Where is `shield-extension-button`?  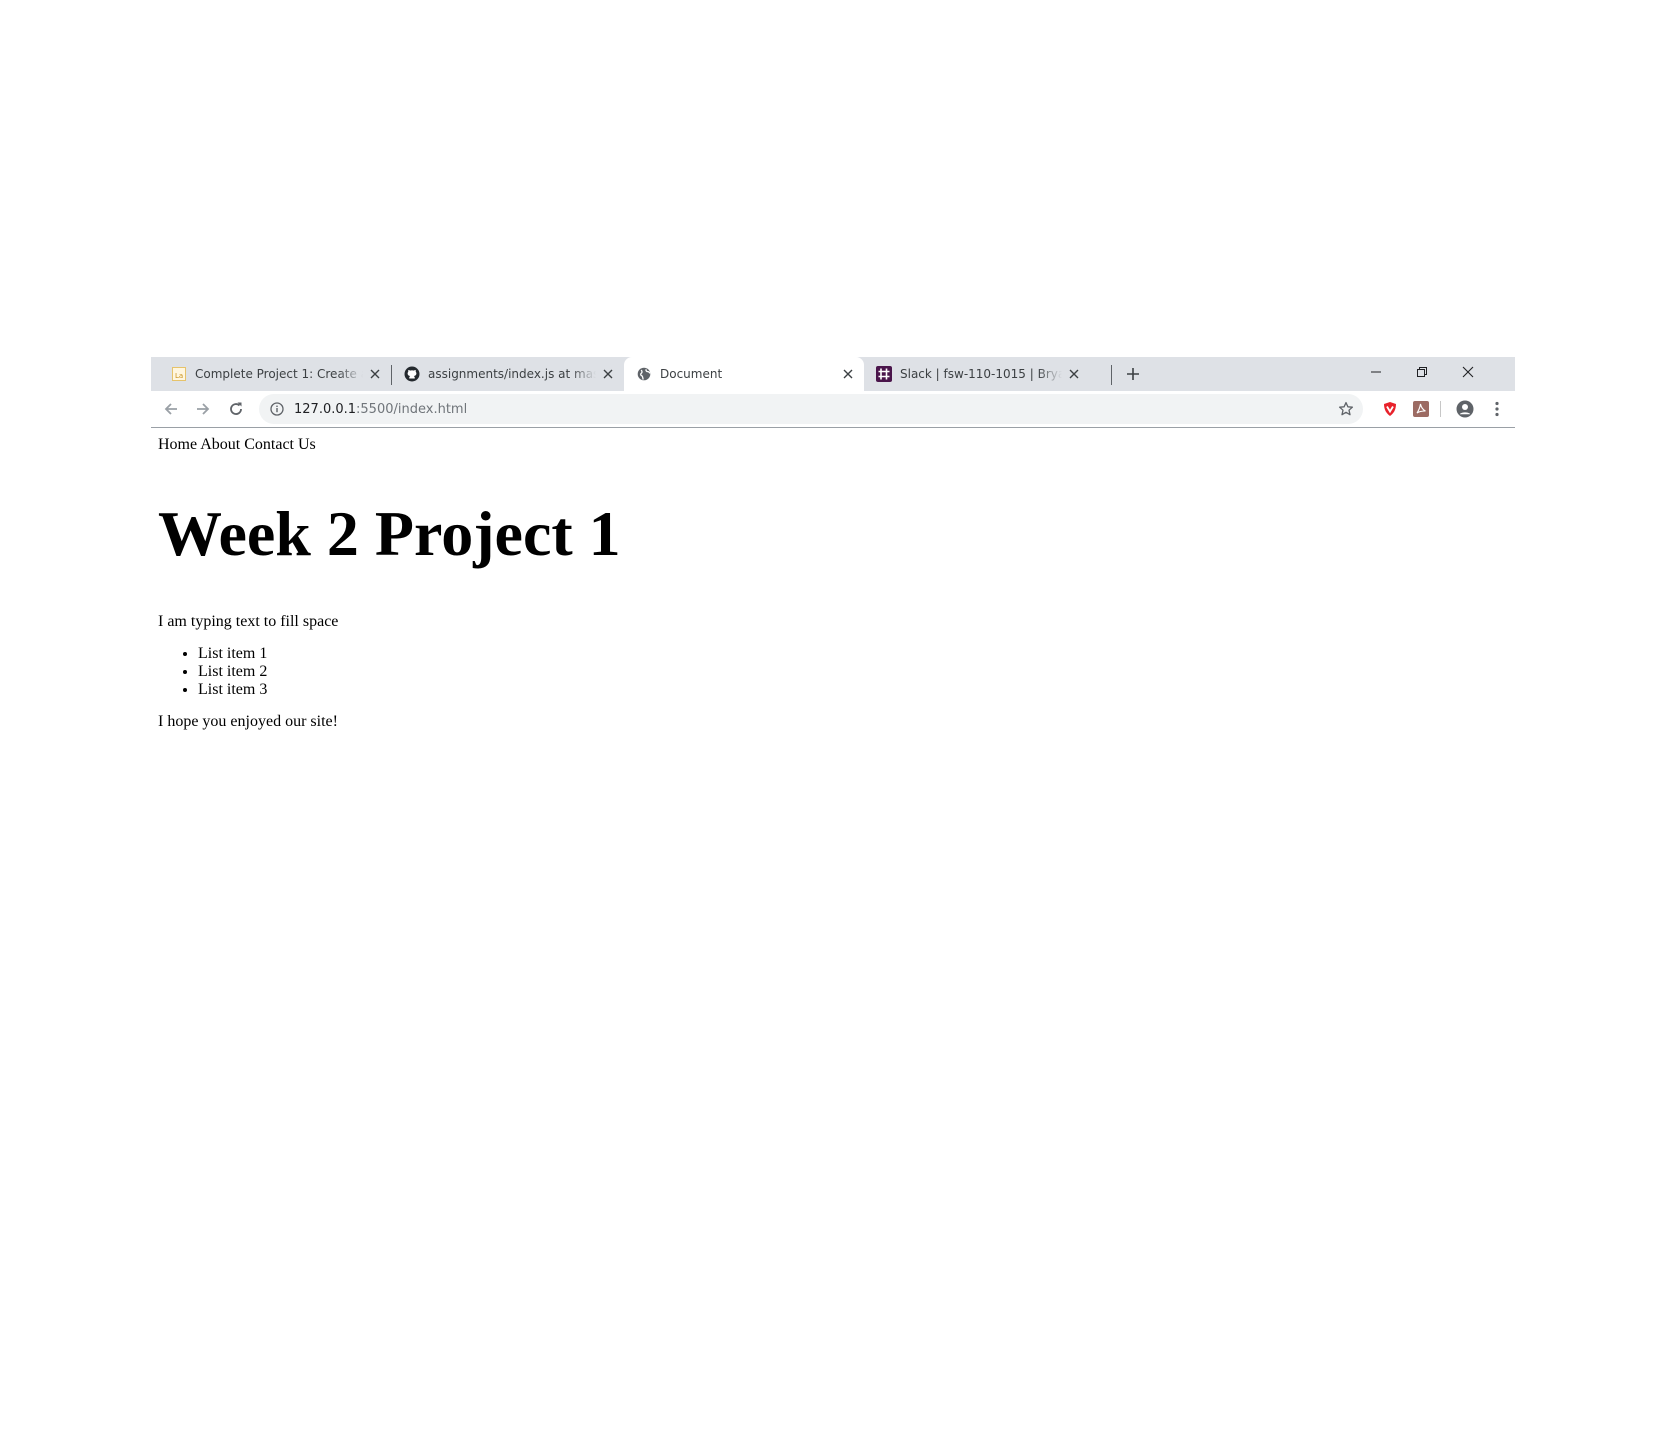 shield-extension-button is located at coordinates (1390, 409).